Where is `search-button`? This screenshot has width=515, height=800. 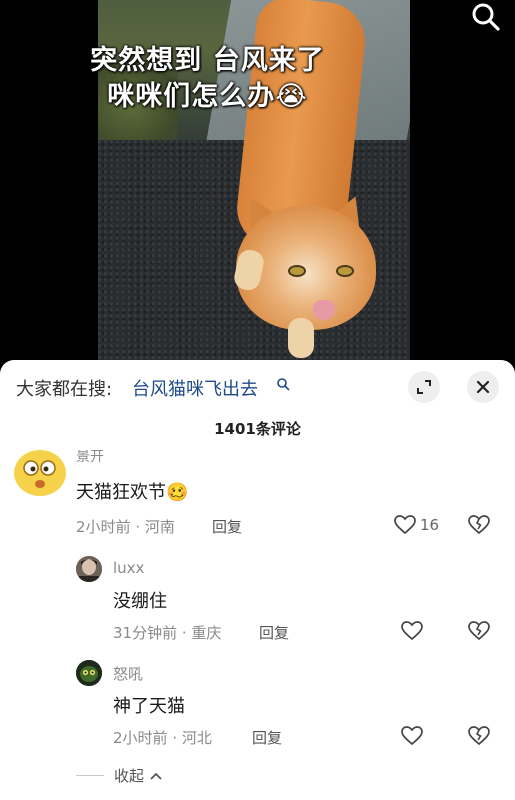
search-button is located at coordinates (486, 17).